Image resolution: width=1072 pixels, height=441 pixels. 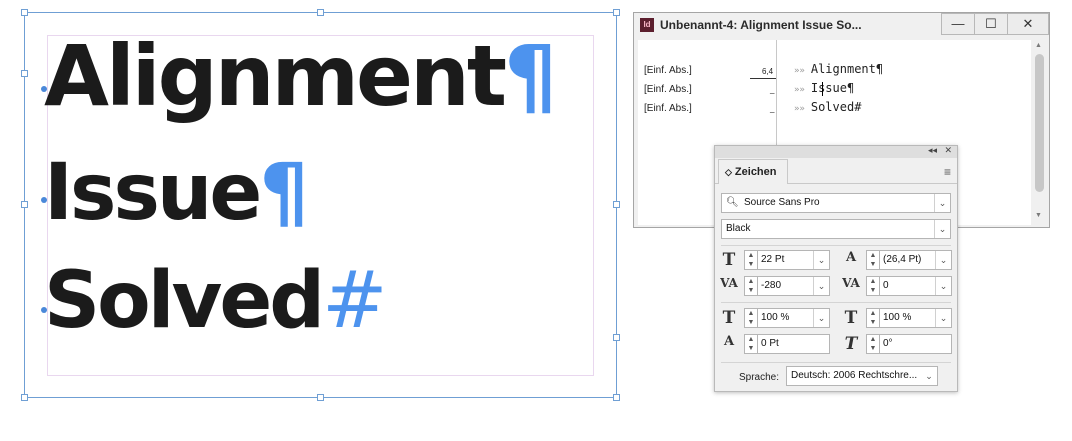 What do you see at coordinates (794, 318) in the screenshot?
I see `vertical-scale-input: 100 % ⌄` at bounding box center [794, 318].